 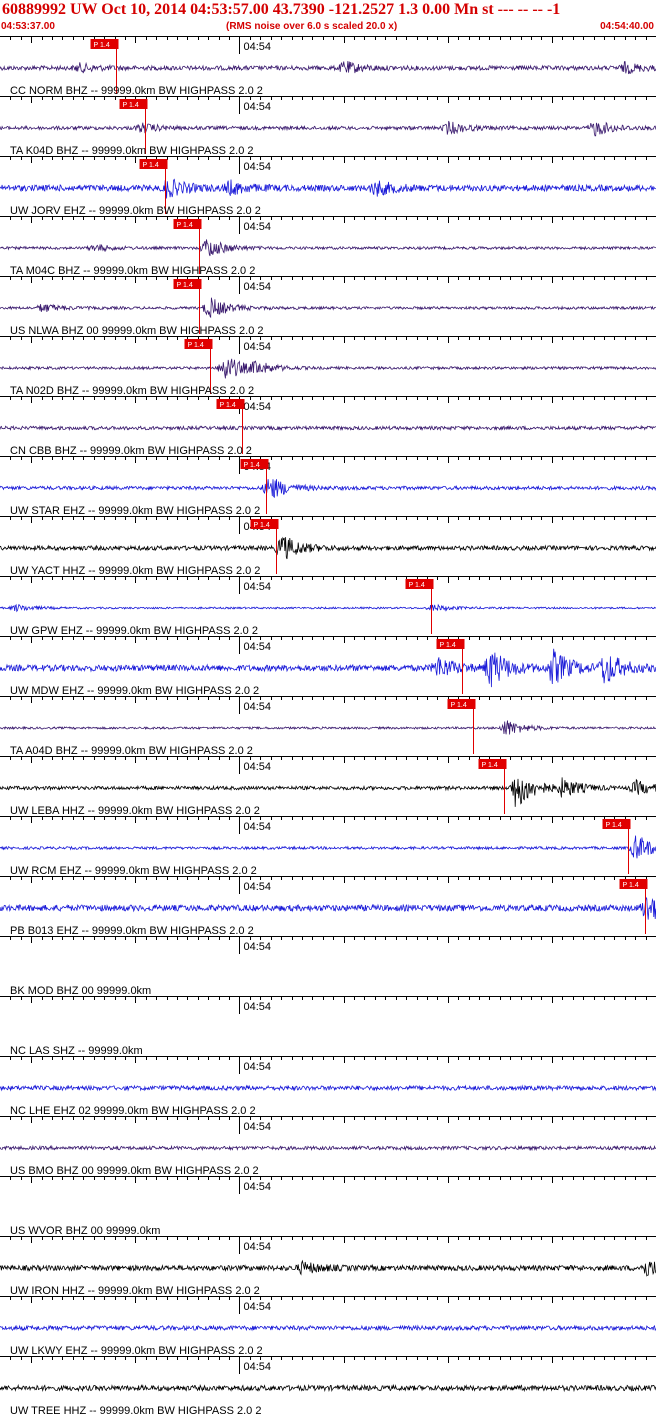 I want to click on trace-panel: 04:54 NC LAS SHZ -- 99999.0km, so click(x=328, y=1026).